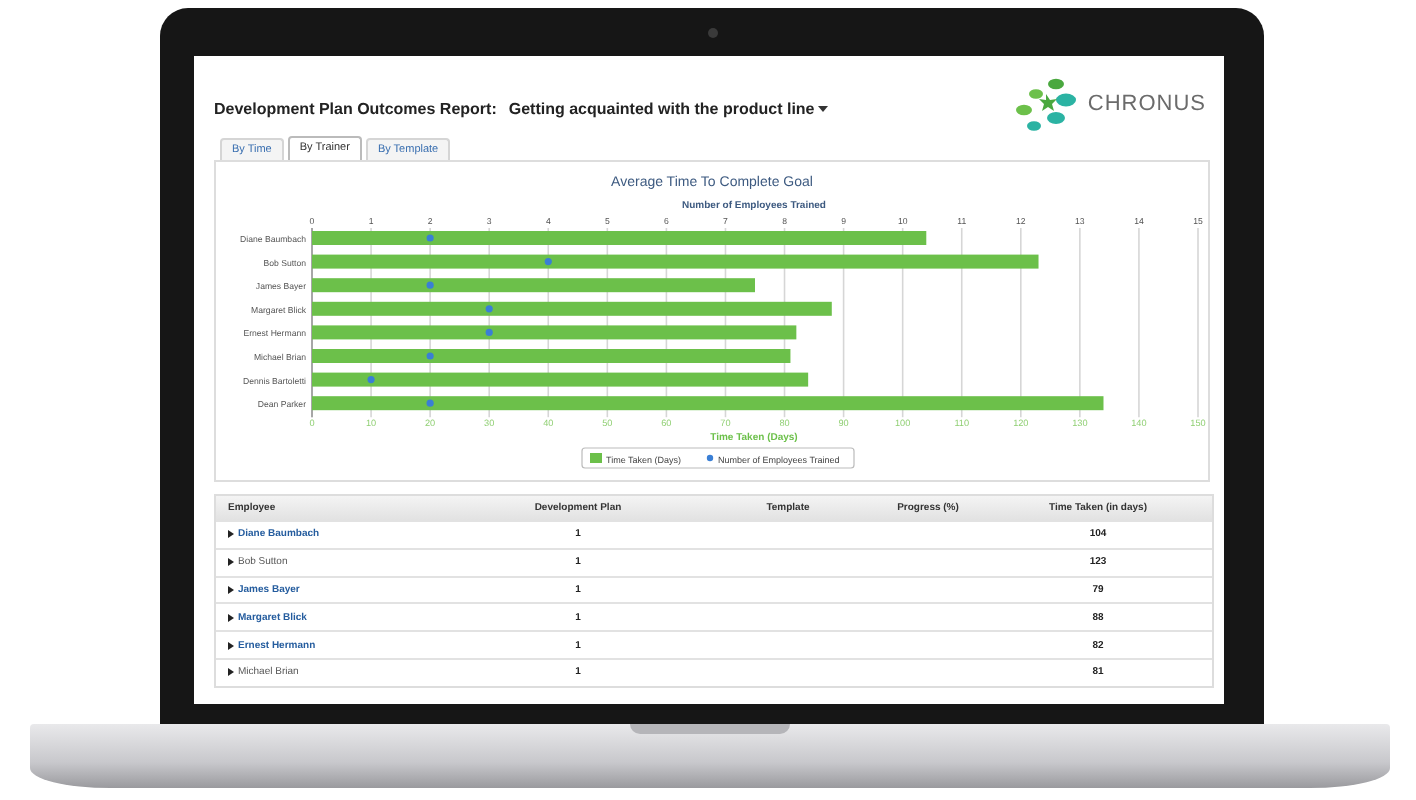 This screenshot has height=800, width=1416. I want to click on legend-marker, so click(710, 458).